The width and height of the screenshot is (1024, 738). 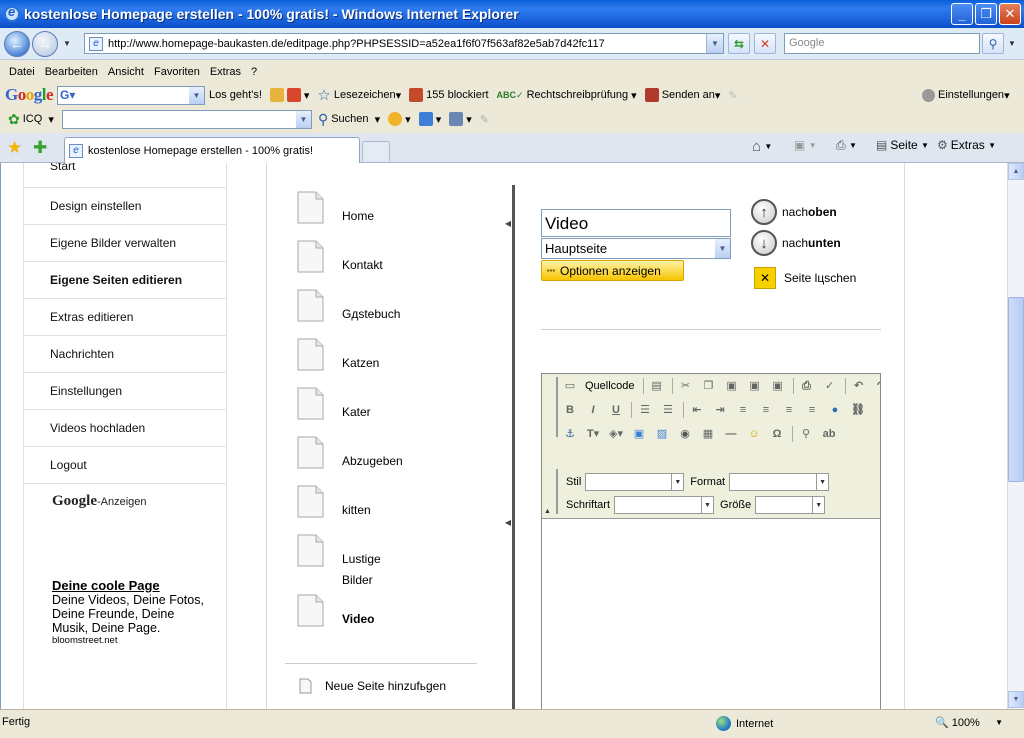 I want to click on sidebar-item-messages: Nachrichten, so click(x=125, y=354).